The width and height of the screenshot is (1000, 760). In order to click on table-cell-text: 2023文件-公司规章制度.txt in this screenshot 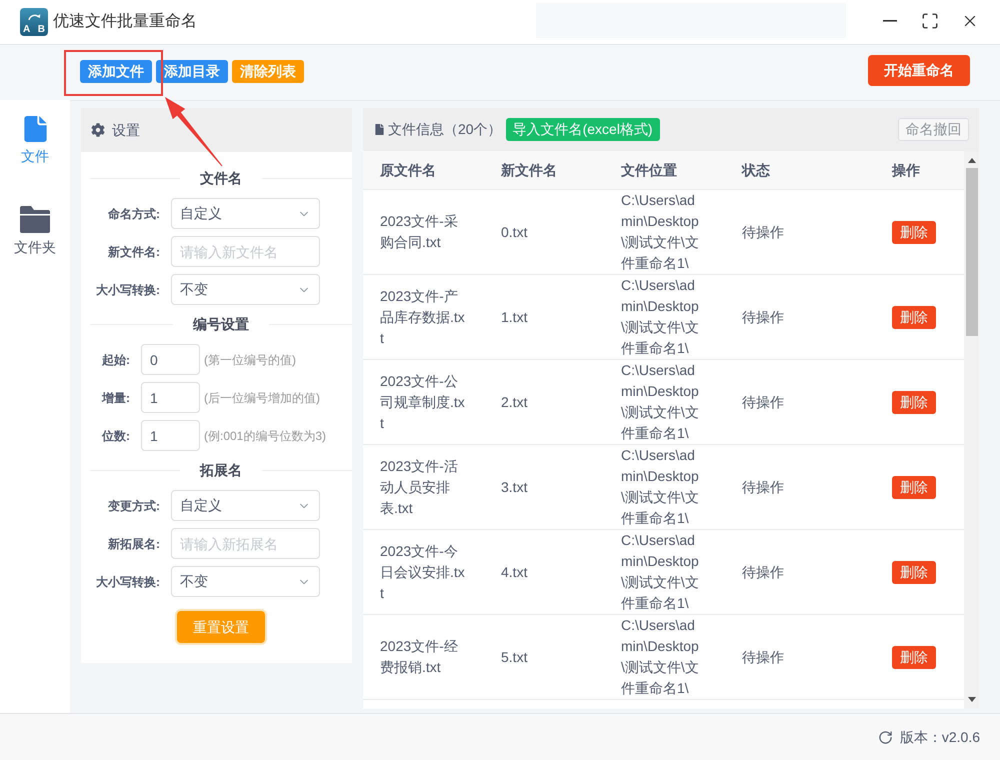, I will do `click(423, 402)`.